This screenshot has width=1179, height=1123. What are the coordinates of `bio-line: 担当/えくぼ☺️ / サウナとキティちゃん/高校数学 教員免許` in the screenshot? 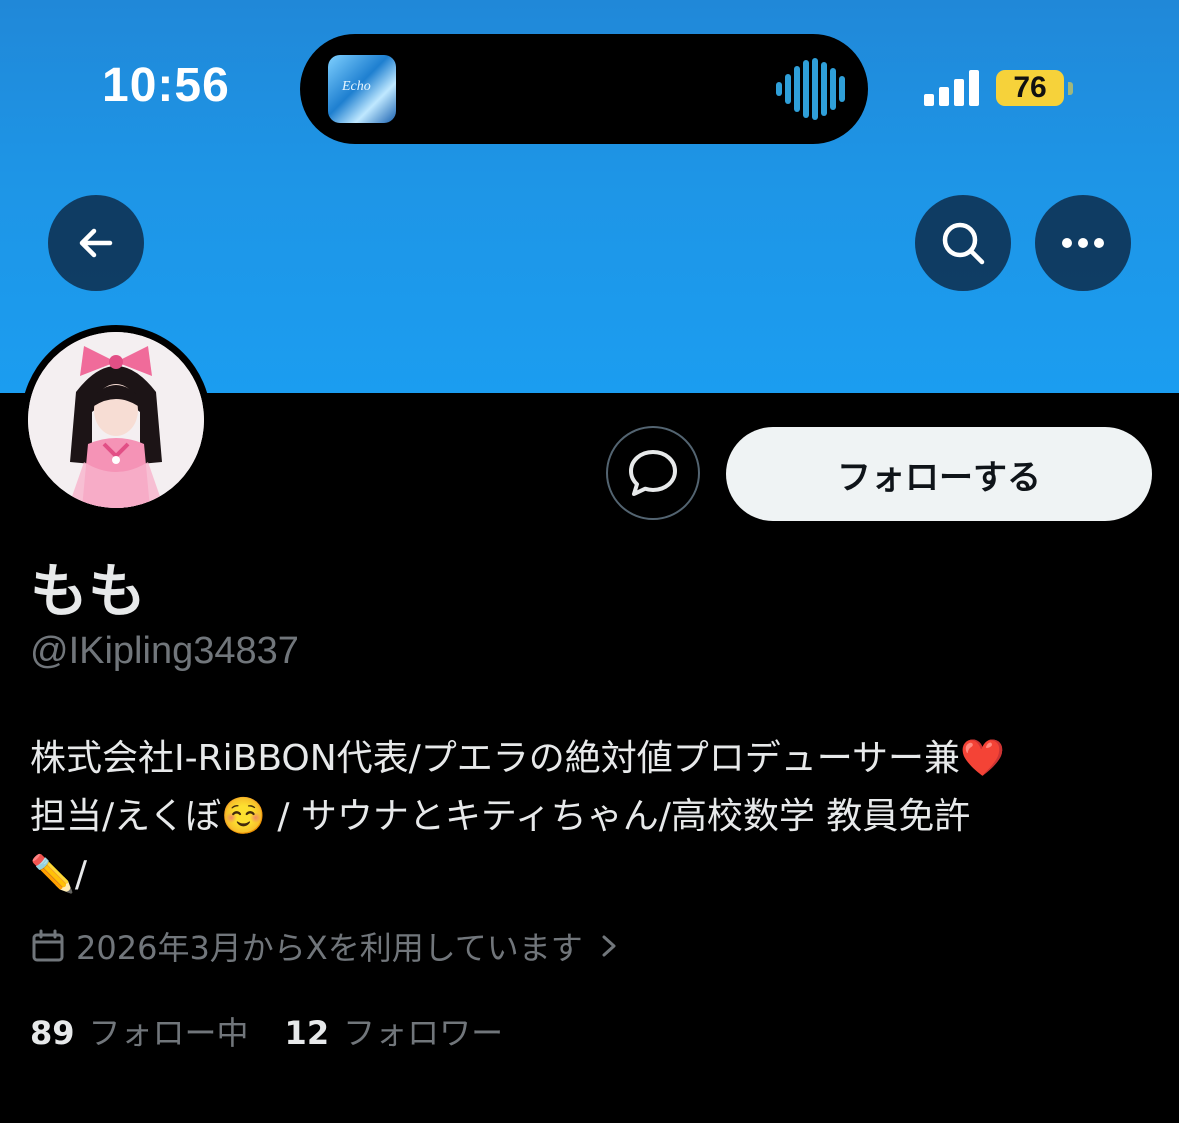 It's located at (500, 816).